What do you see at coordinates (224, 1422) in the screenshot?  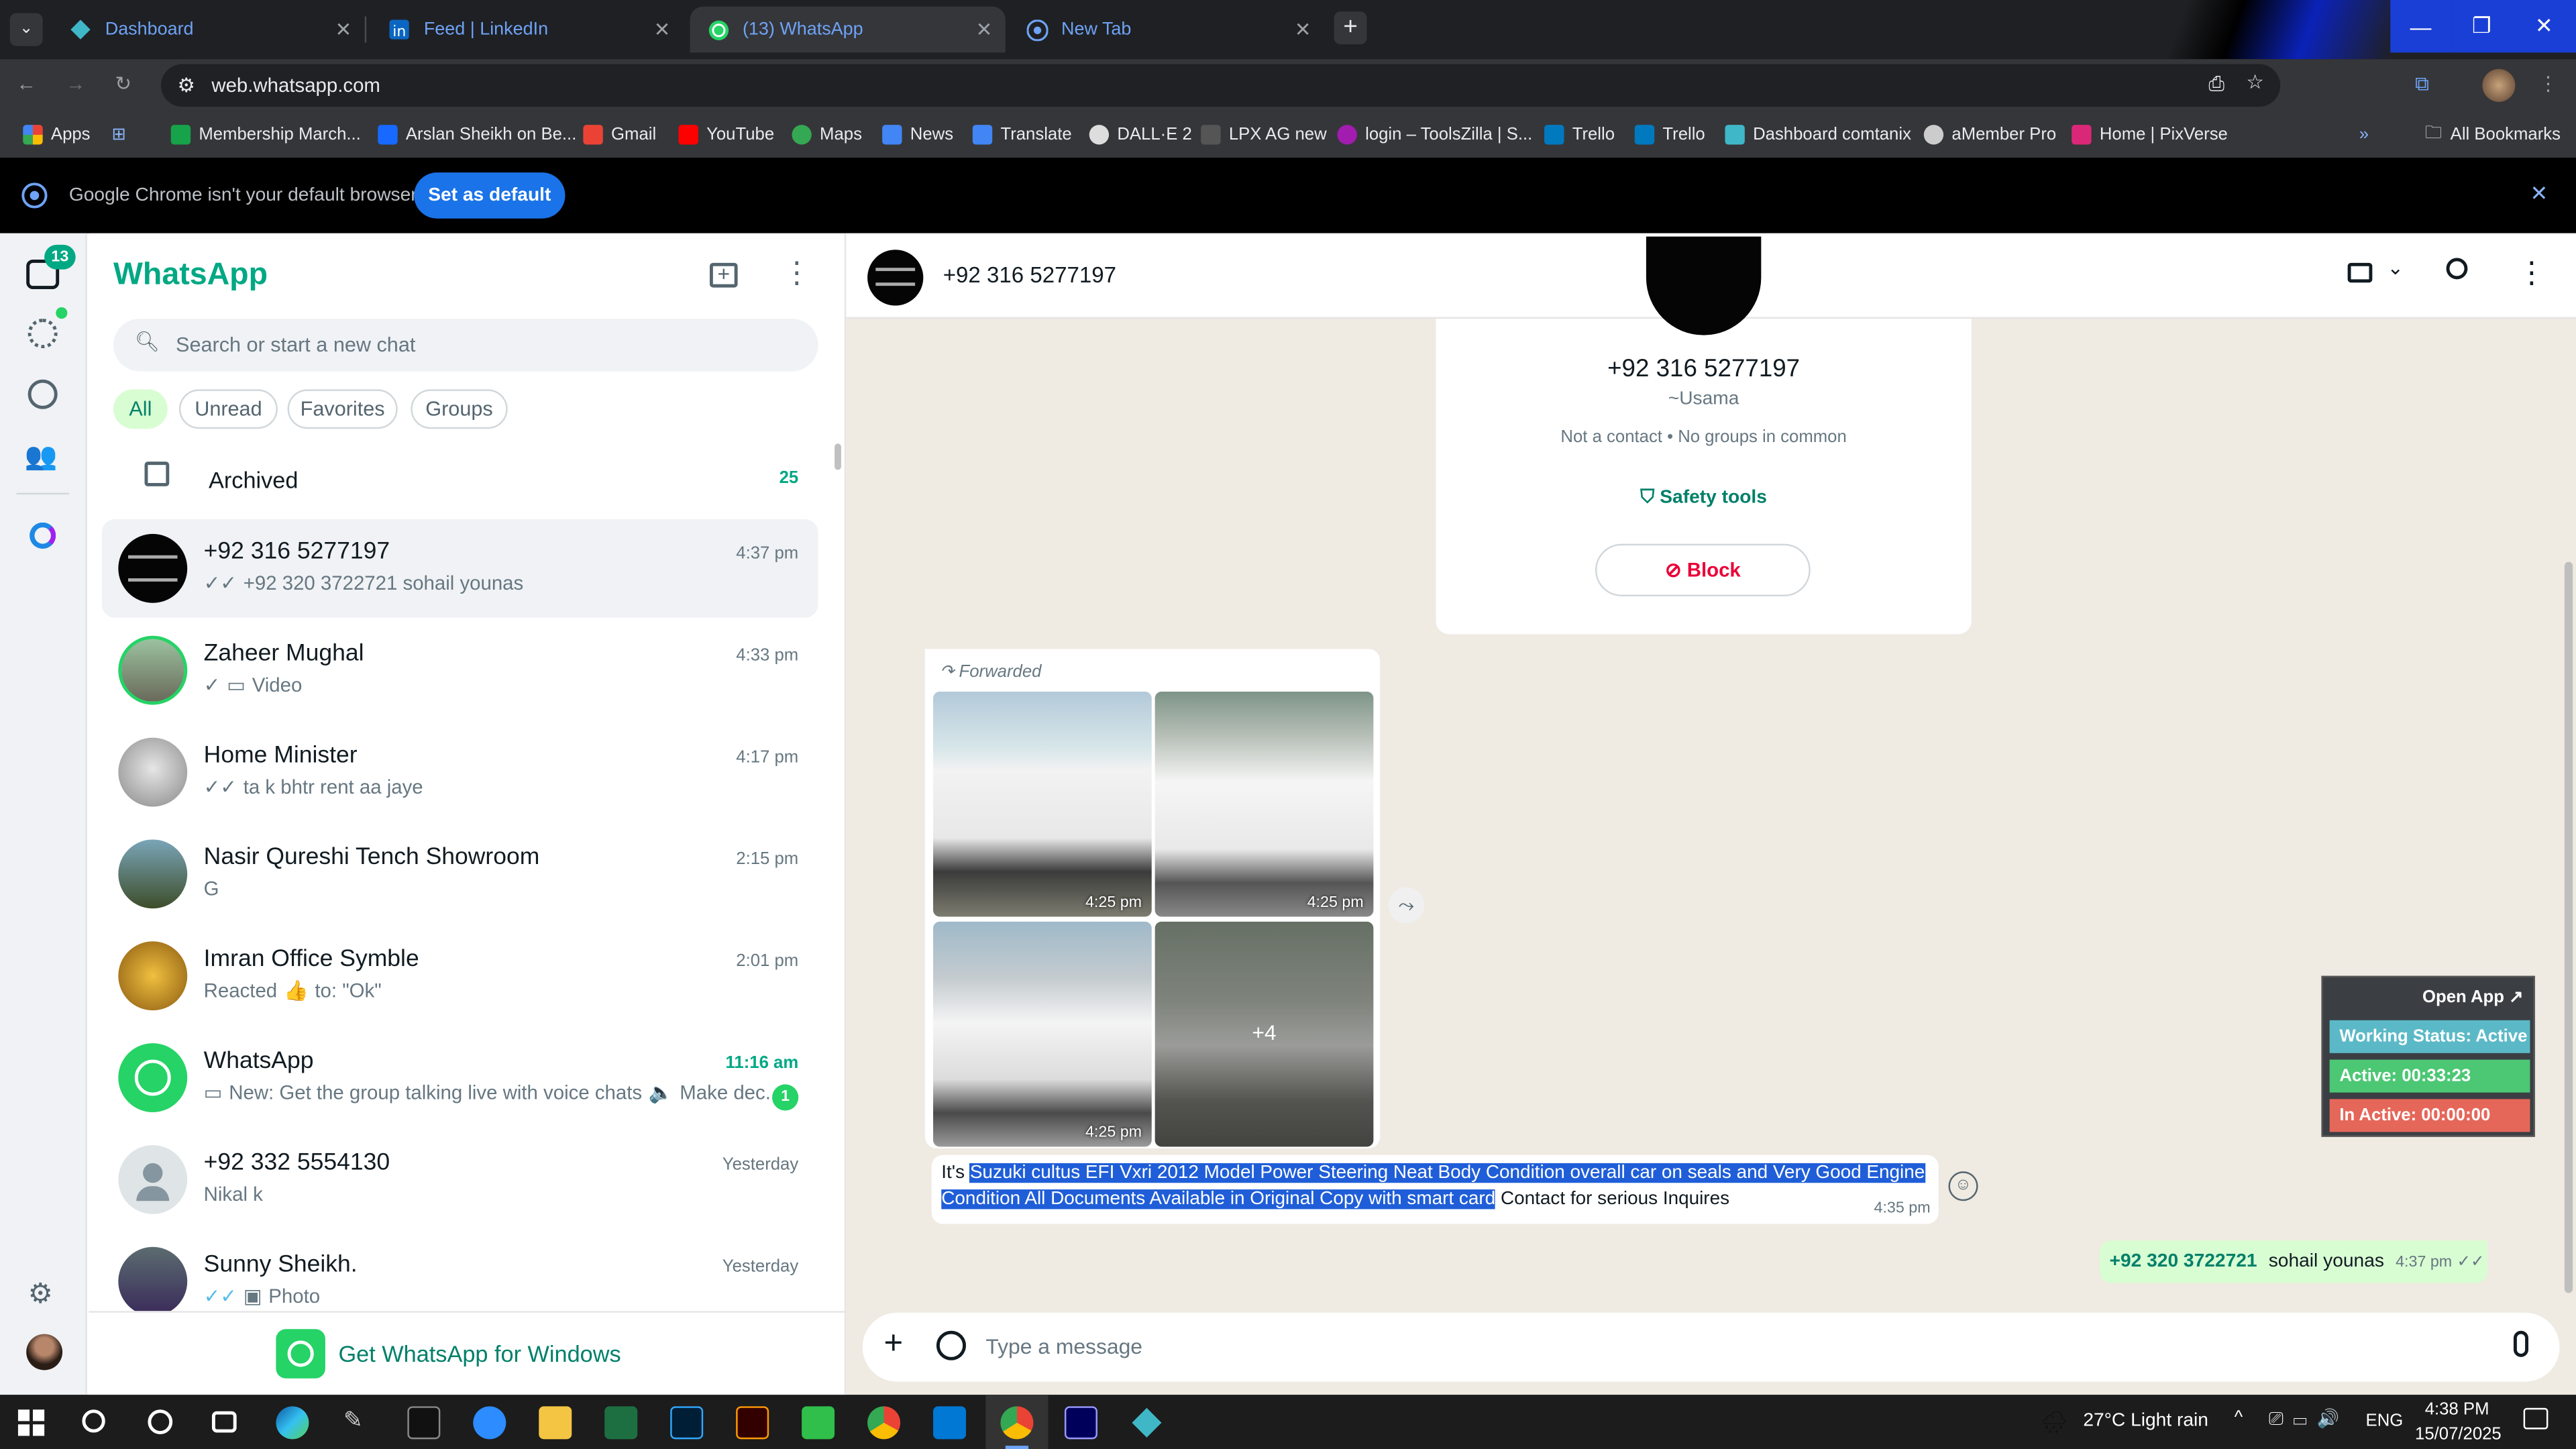 I see `task-view-icon` at bounding box center [224, 1422].